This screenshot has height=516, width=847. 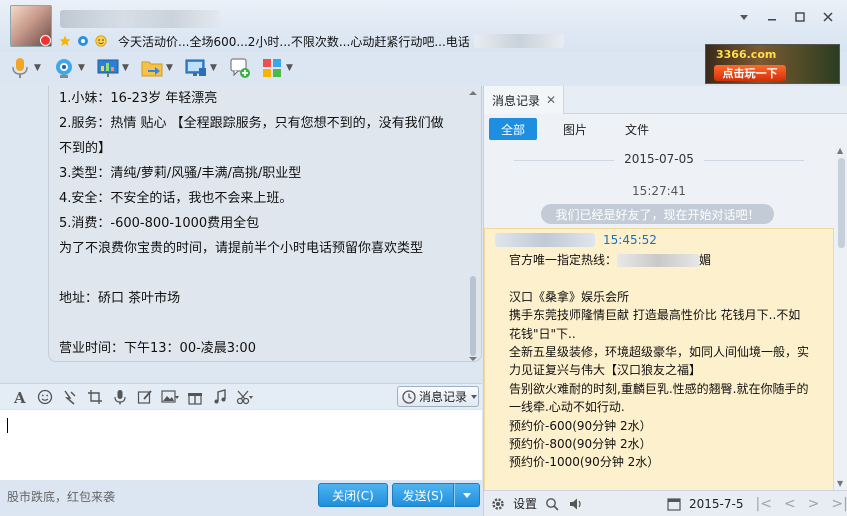 What do you see at coordinates (569, 296) in the screenshot?
I see `message-content-line: 汉口《桑拿》娱乐会所` at bounding box center [569, 296].